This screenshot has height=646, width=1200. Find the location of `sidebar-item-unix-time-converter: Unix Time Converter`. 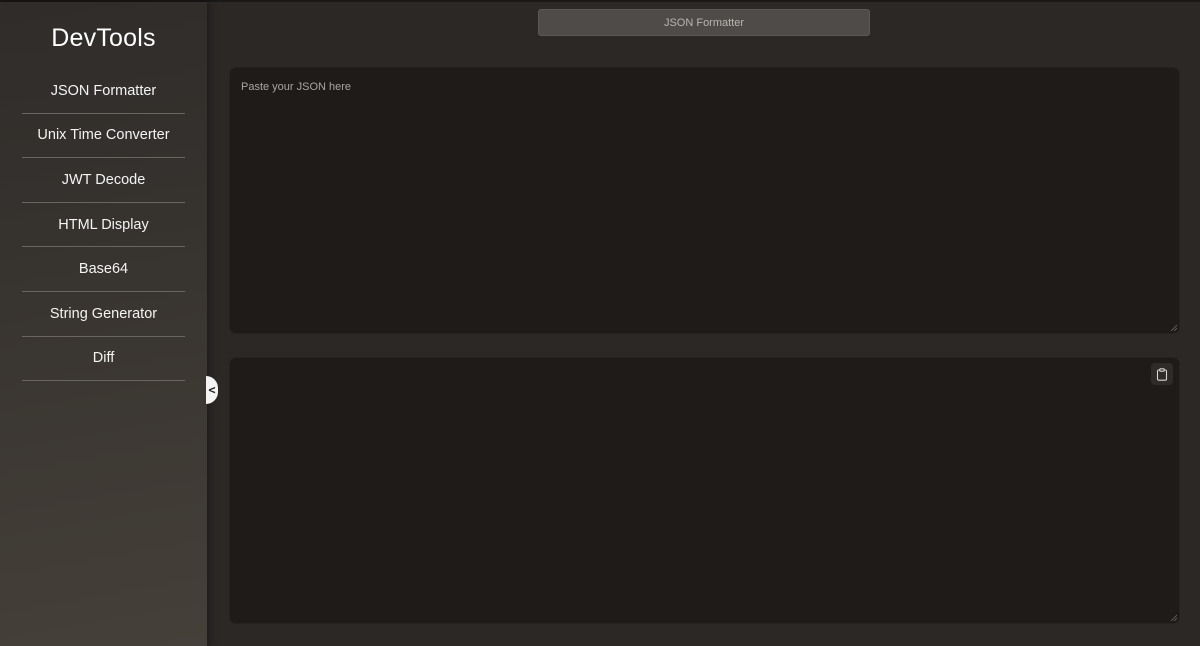

sidebar-item-unix-time-converter: Unix Time Converter is located at coordinates (103, 136).